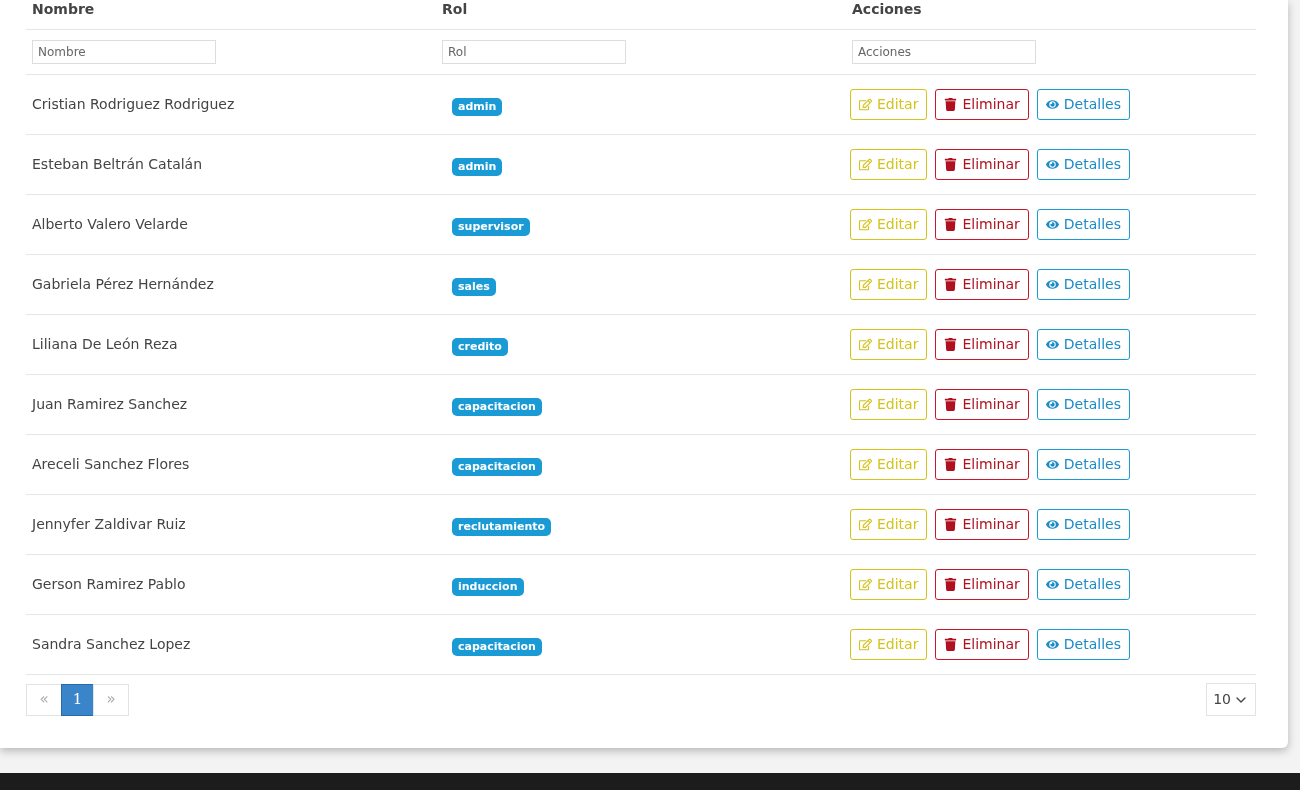 Image resolution: width=1300 pixels, height=790 pixels. I want to click on role-tag: supervisor, so click(491, 226).